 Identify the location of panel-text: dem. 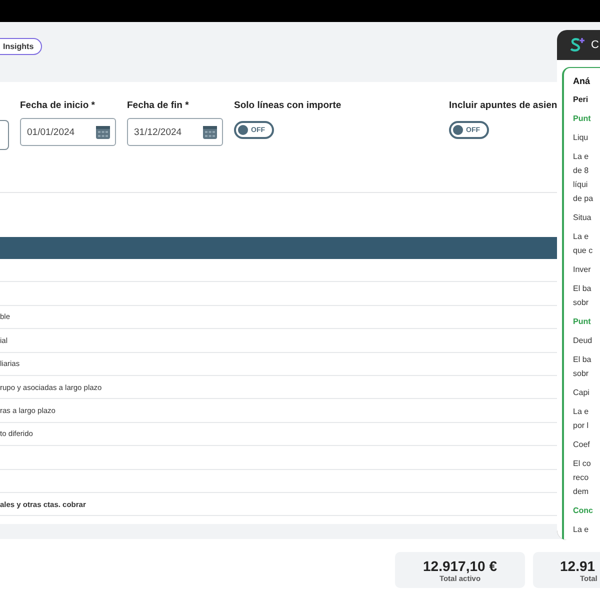
(581, 492).